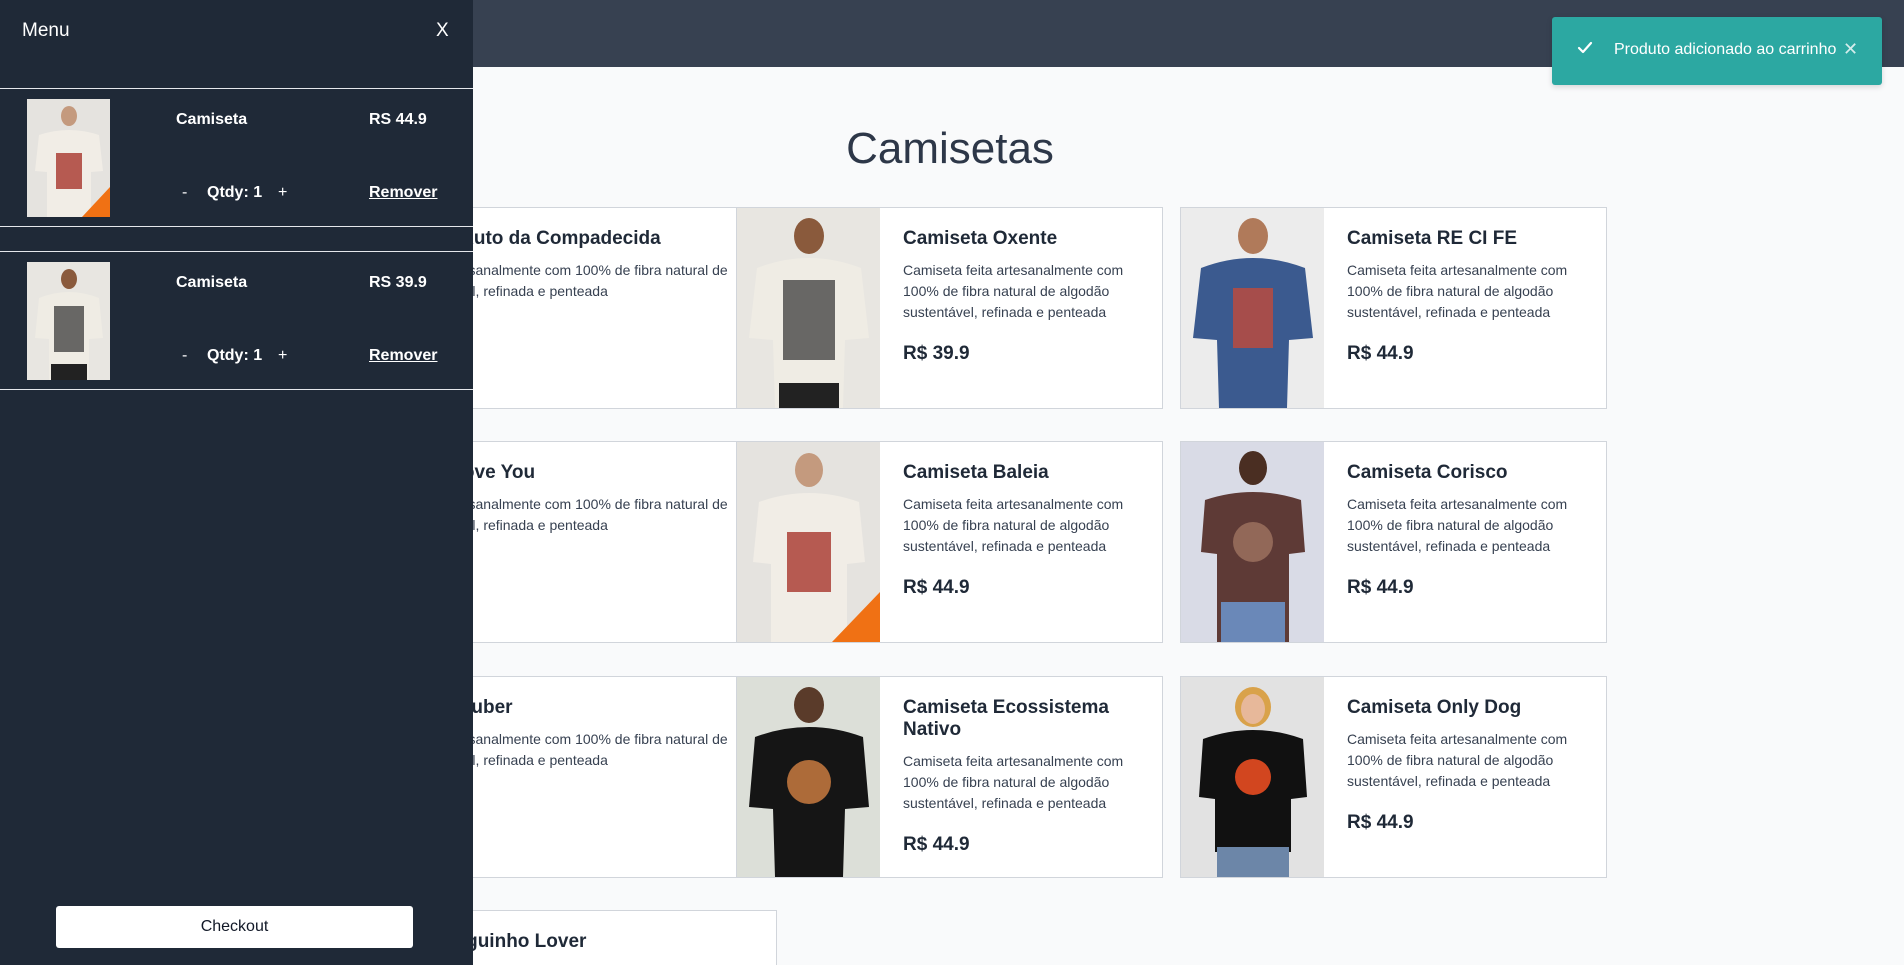 The image size is (1904, 965). I want to click on checkout-button: Checkout, so click(234, 927).